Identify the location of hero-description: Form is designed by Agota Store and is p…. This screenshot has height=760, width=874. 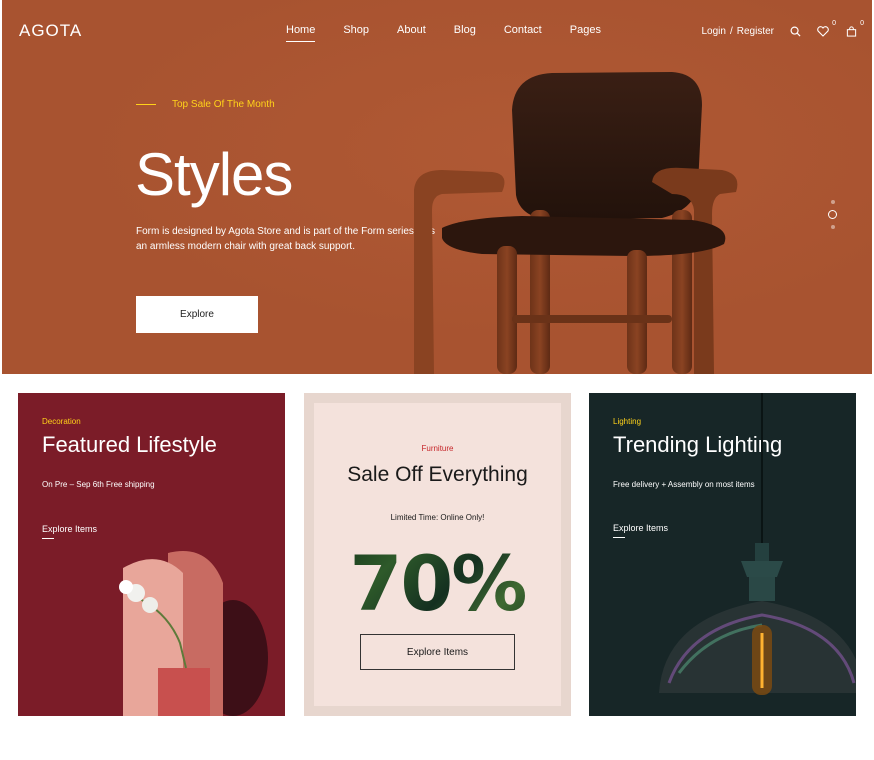
(286, 239).